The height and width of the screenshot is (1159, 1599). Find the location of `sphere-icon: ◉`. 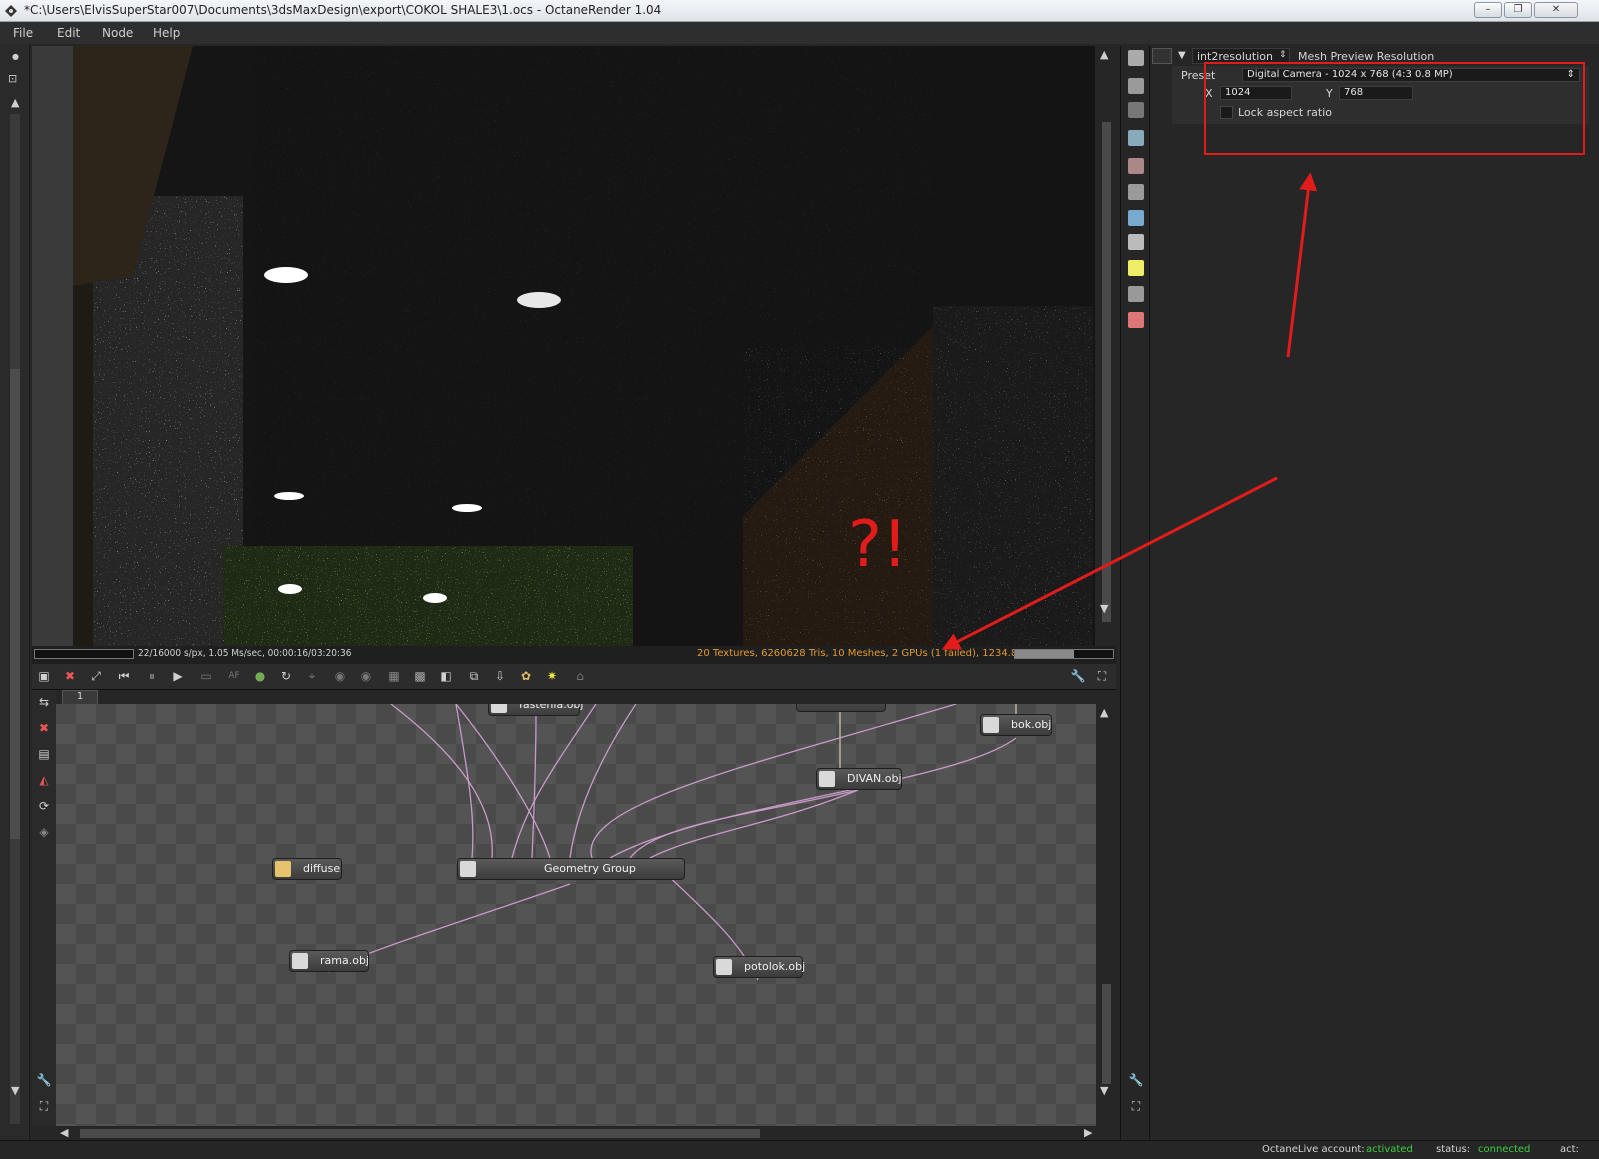

sphere-icon: ◉ is located at coordinates (340, 676).